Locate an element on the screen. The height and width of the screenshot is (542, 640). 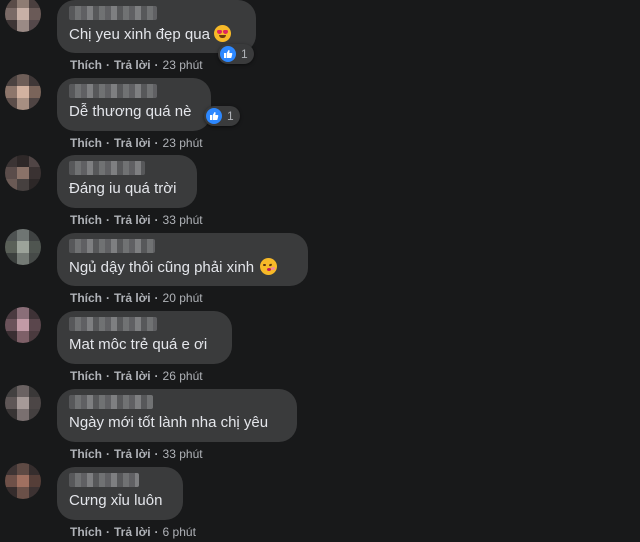
comment-text: Chị yeu xinh đẹp qua is located at coordinates (150, 34).